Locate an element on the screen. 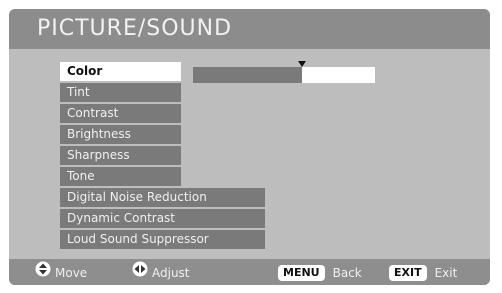 This screenshot has height=293, width=502. move-label: Move is located at coordinates (71, 272).